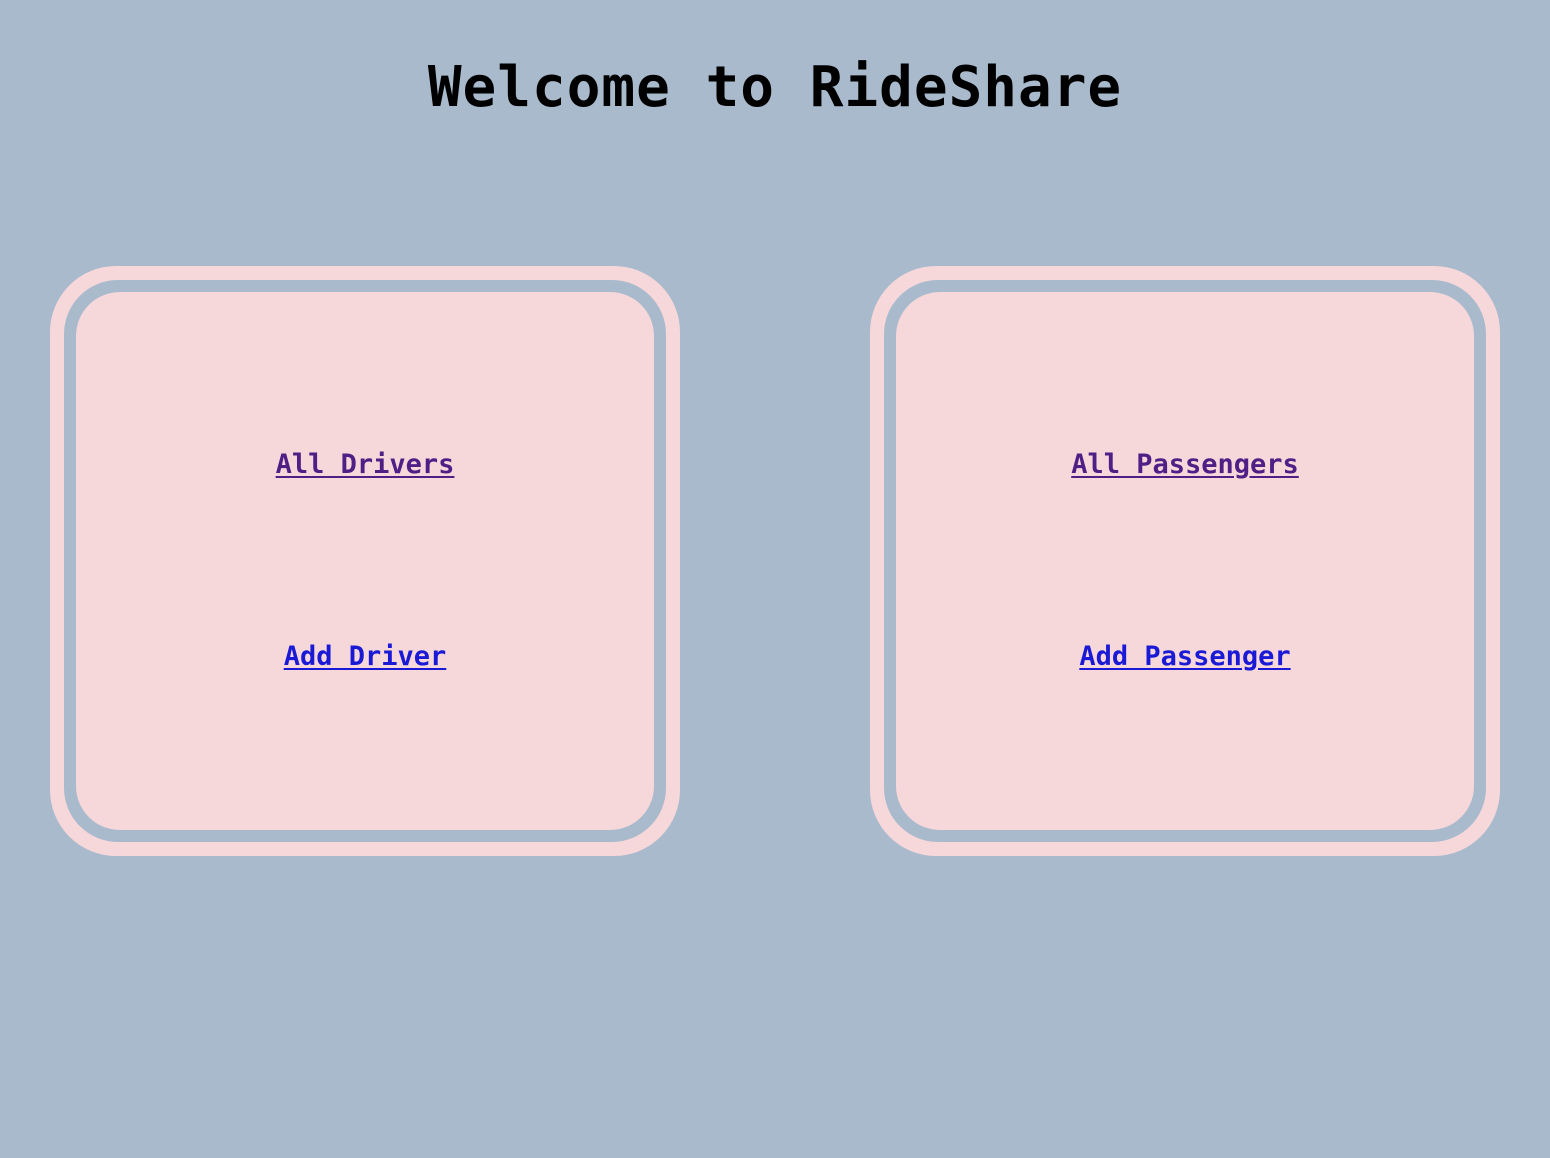 The image size is (1550, 1158). Describe the element at coordinates (775, 87) in the screenshot. I see `page-title: Welcome to RideShare` at that location.